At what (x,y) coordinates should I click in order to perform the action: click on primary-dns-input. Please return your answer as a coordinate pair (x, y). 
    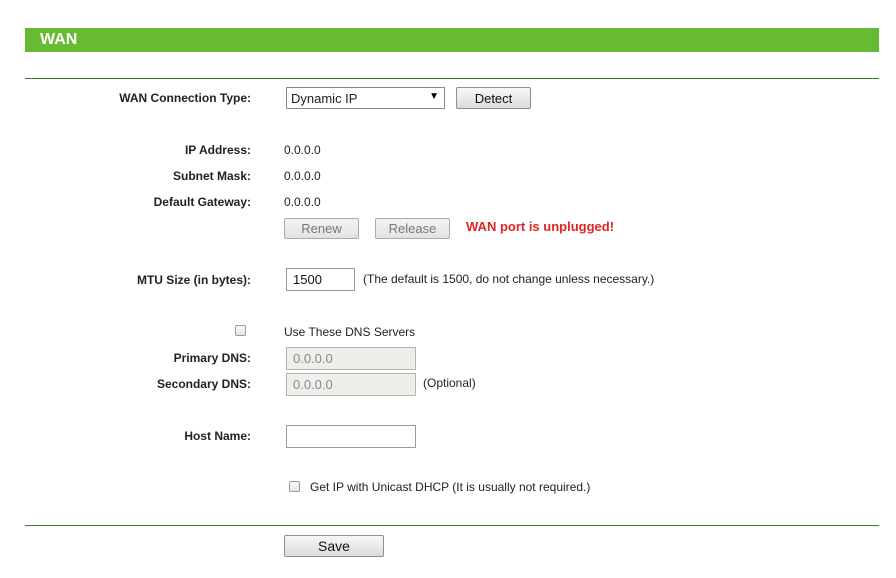
    Looking at the image, I should click on (351, 358).